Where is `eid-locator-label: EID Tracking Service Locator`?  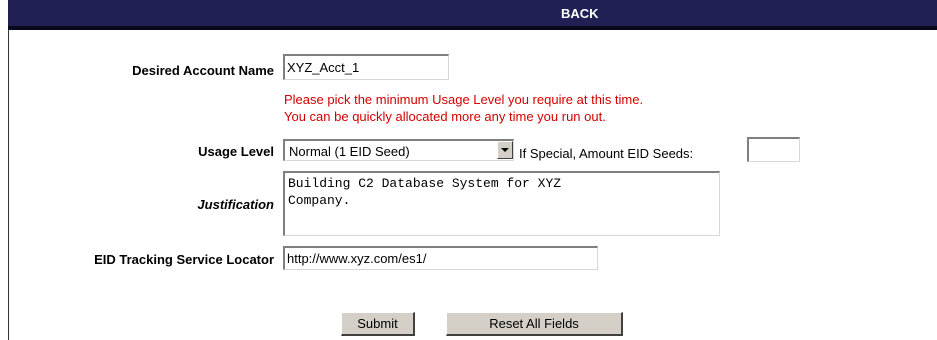
eid-locator-label: EID Tracking Service Locator is located at coordinates (184, 259).